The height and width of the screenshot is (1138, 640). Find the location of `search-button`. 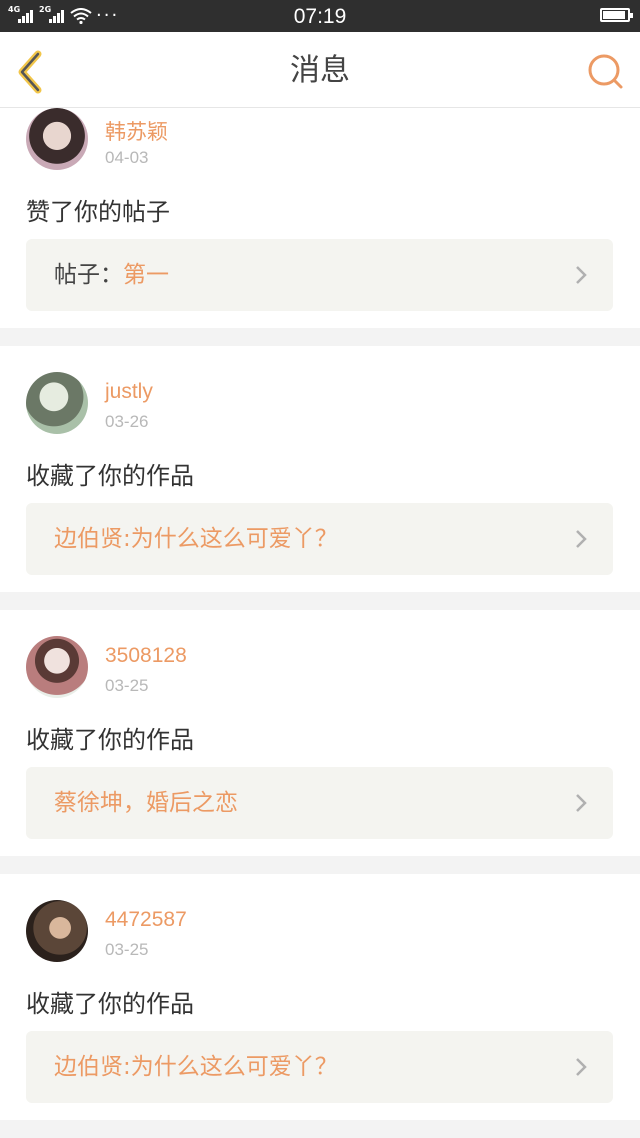

search-button is located at coordinates (605, 71).